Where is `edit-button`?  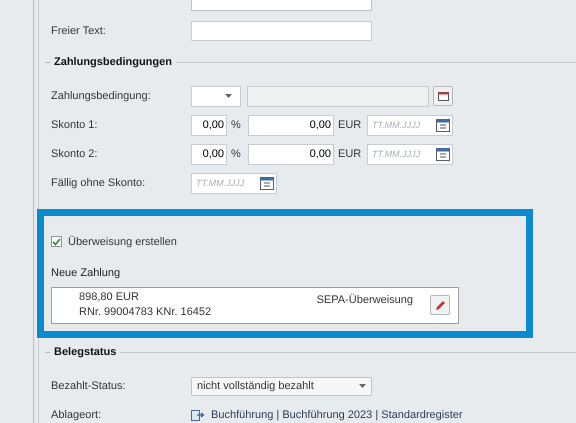
edit-button is located at coordinates (440, 305).